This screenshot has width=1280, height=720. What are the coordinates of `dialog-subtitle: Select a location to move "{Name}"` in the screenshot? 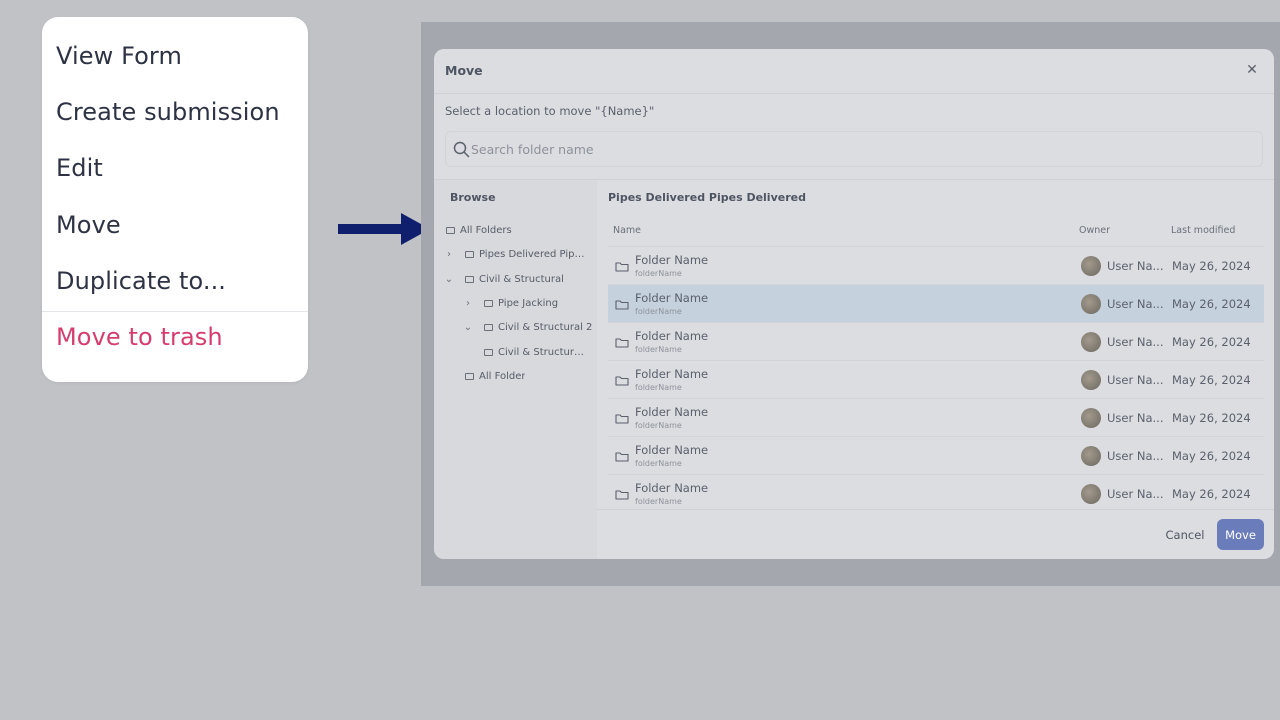 It's located at (550, 111).